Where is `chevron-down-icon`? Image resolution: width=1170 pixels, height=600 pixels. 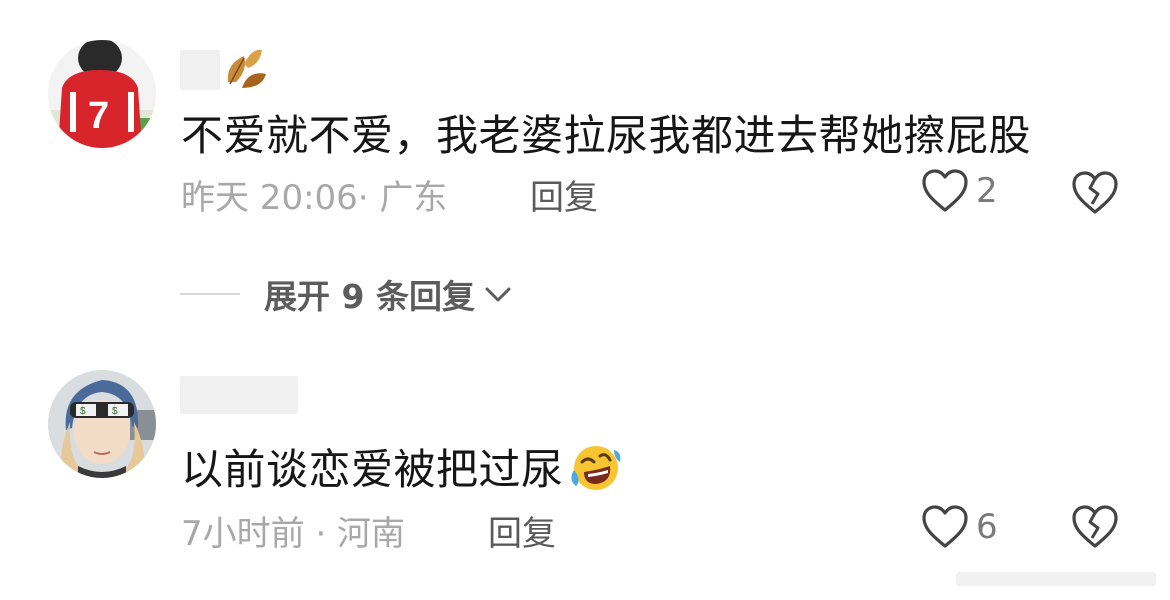
chevron-down-icon is located at coordinates (498, 294).